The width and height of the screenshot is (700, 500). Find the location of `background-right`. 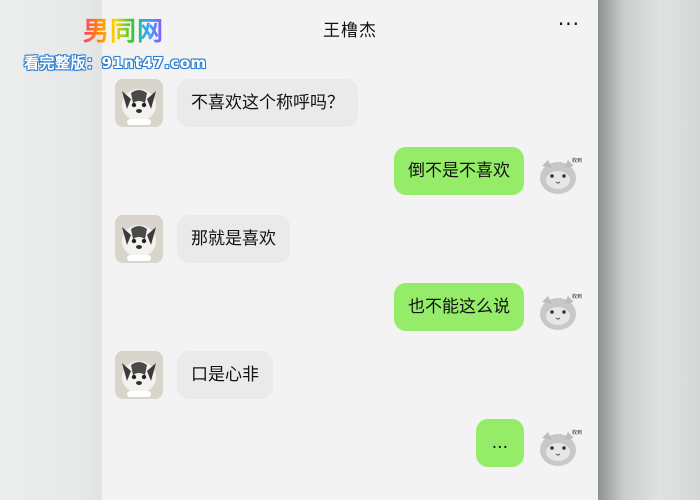

background-right is located at coordinates (649, 250).